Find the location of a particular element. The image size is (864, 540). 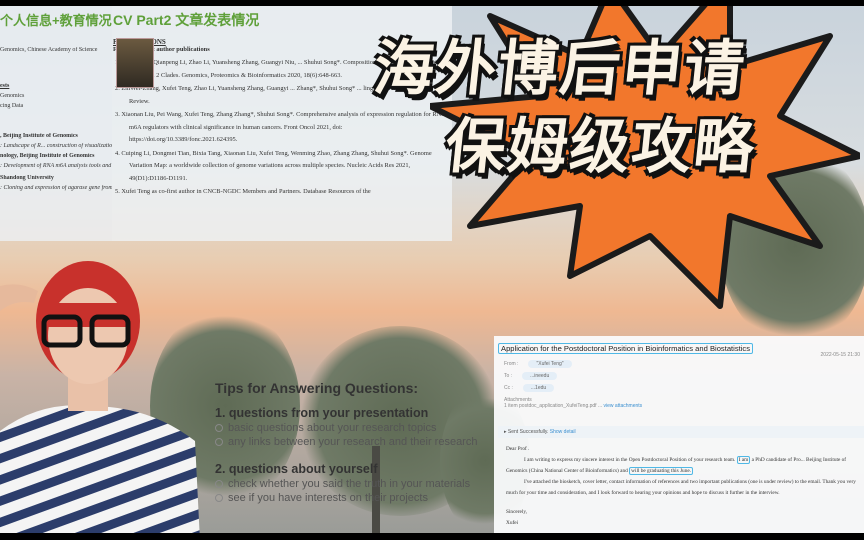

email-to-row: To : ...ineedu is located at coordinates (531, 376).